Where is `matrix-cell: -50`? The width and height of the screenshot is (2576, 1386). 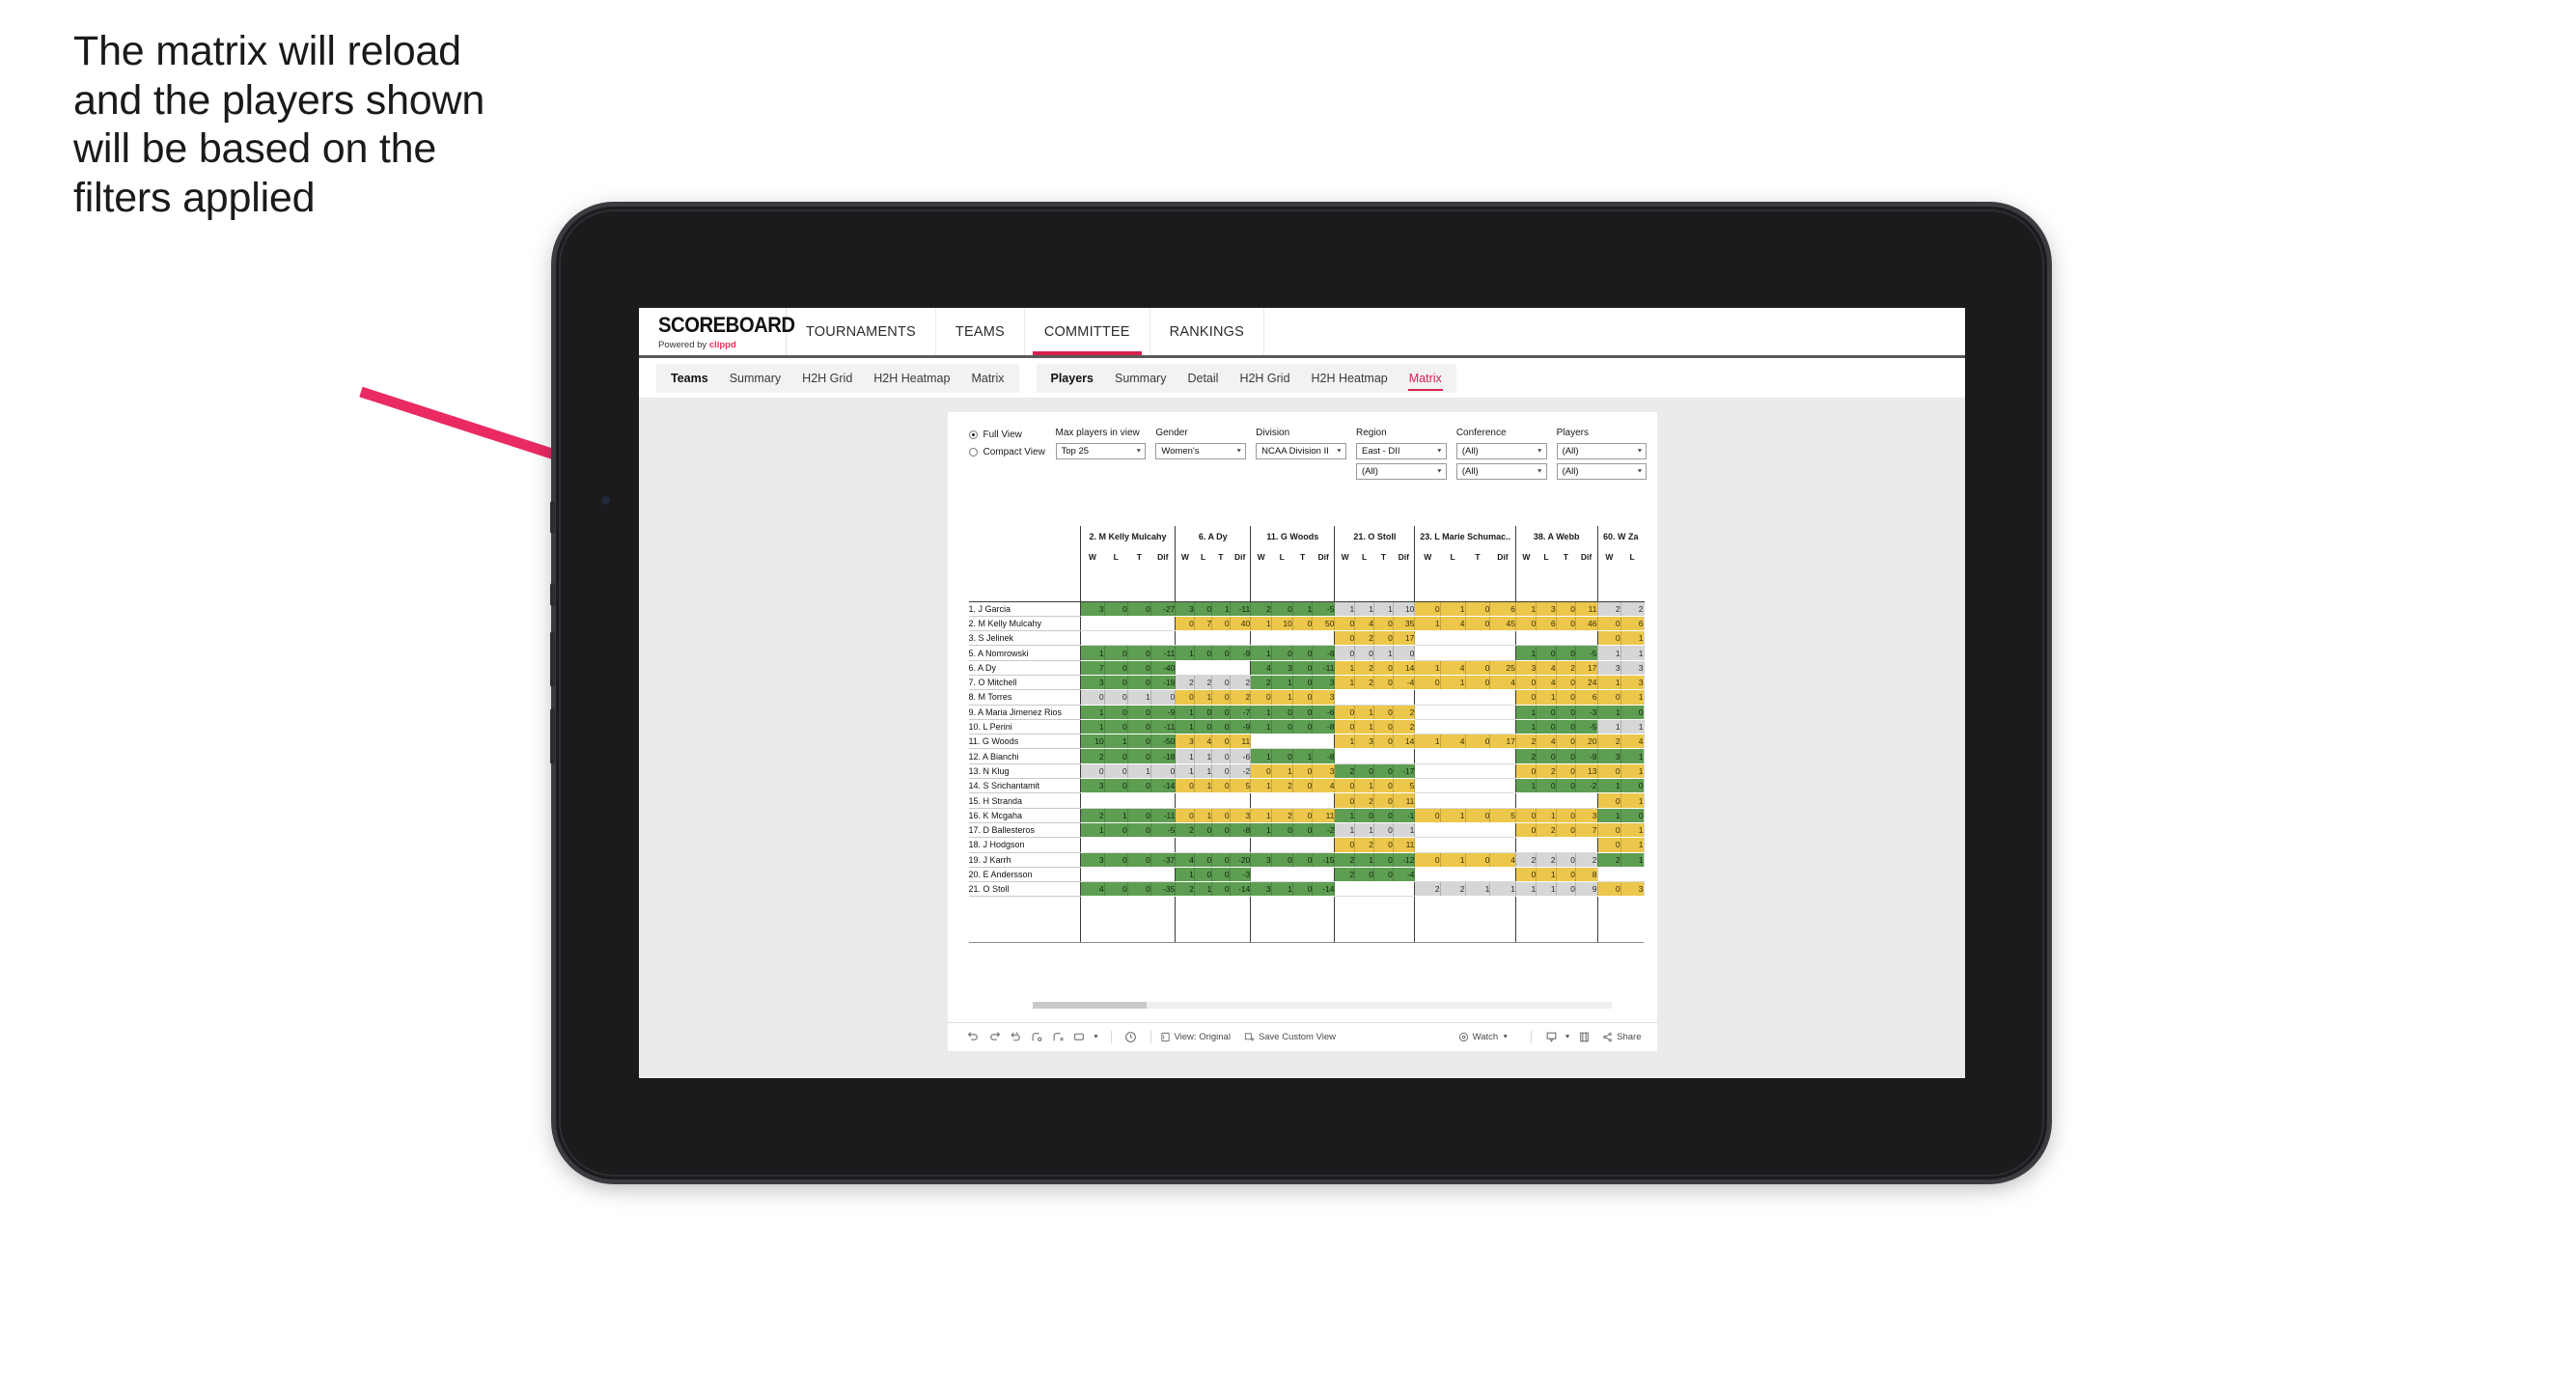 matrix-cell: -50 is located at coordinates (1163, 742).